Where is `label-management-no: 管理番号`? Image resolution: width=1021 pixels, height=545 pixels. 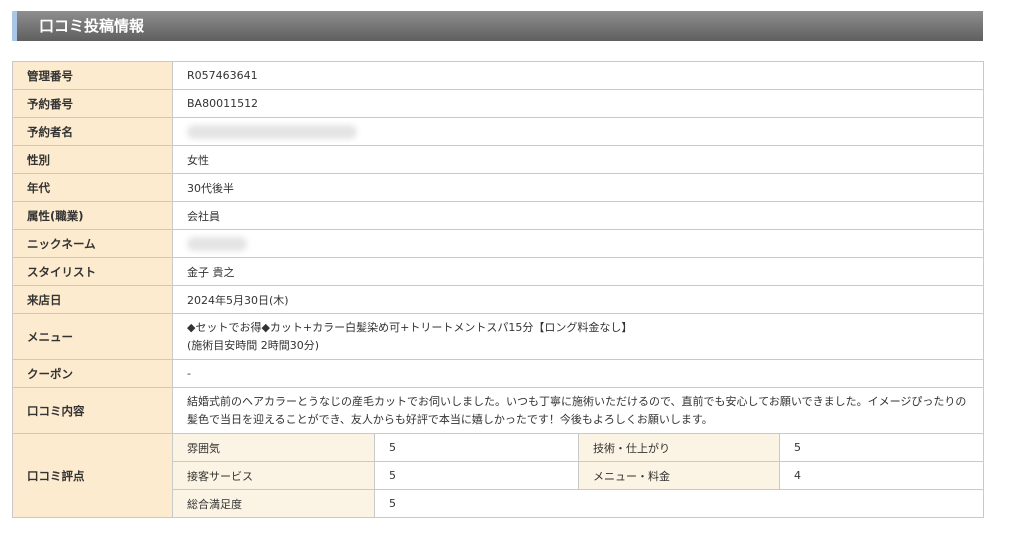
label-management-no: 管理番号 is located at coordinates (92, 75).